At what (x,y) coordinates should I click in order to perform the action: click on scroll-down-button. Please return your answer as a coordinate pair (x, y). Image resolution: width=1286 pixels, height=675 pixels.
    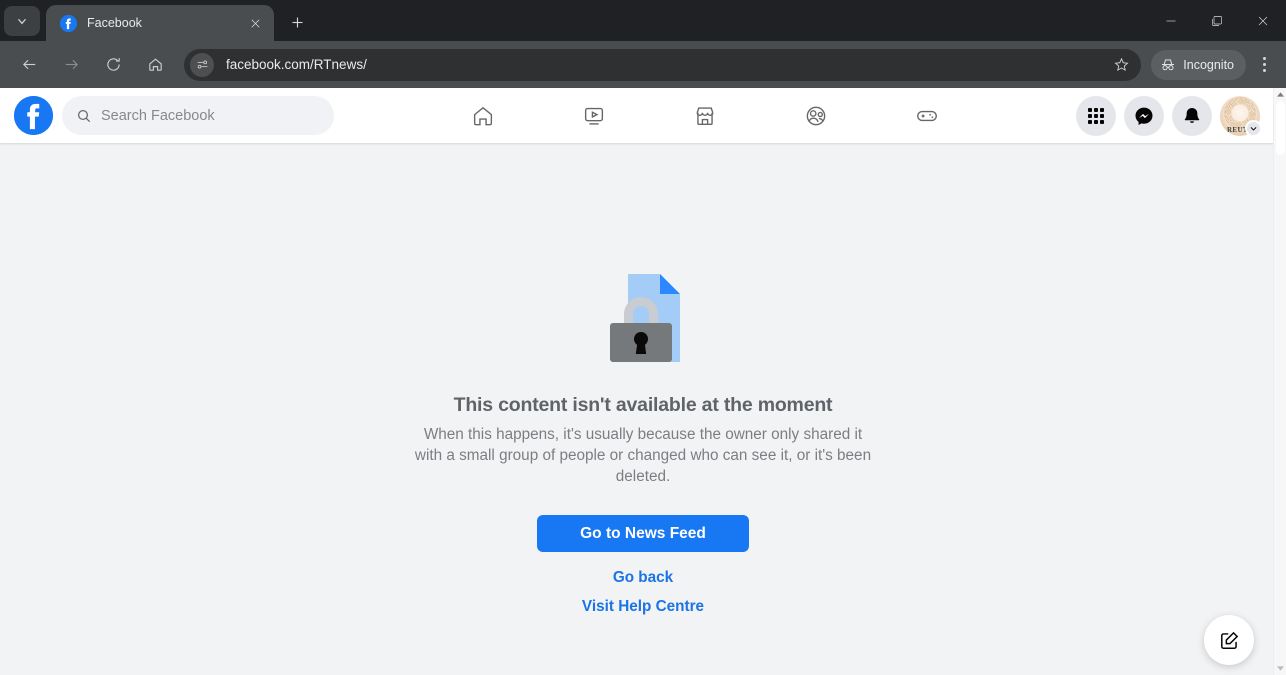
    Looking at the image, I should click on (1280, 668).